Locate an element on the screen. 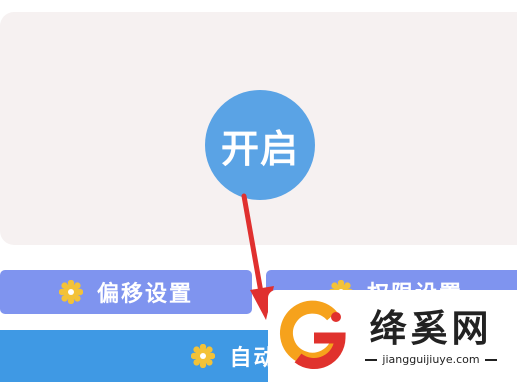  watermark: 绛奚网 jiangguijiuye.com is located at coordinates (392, 336).